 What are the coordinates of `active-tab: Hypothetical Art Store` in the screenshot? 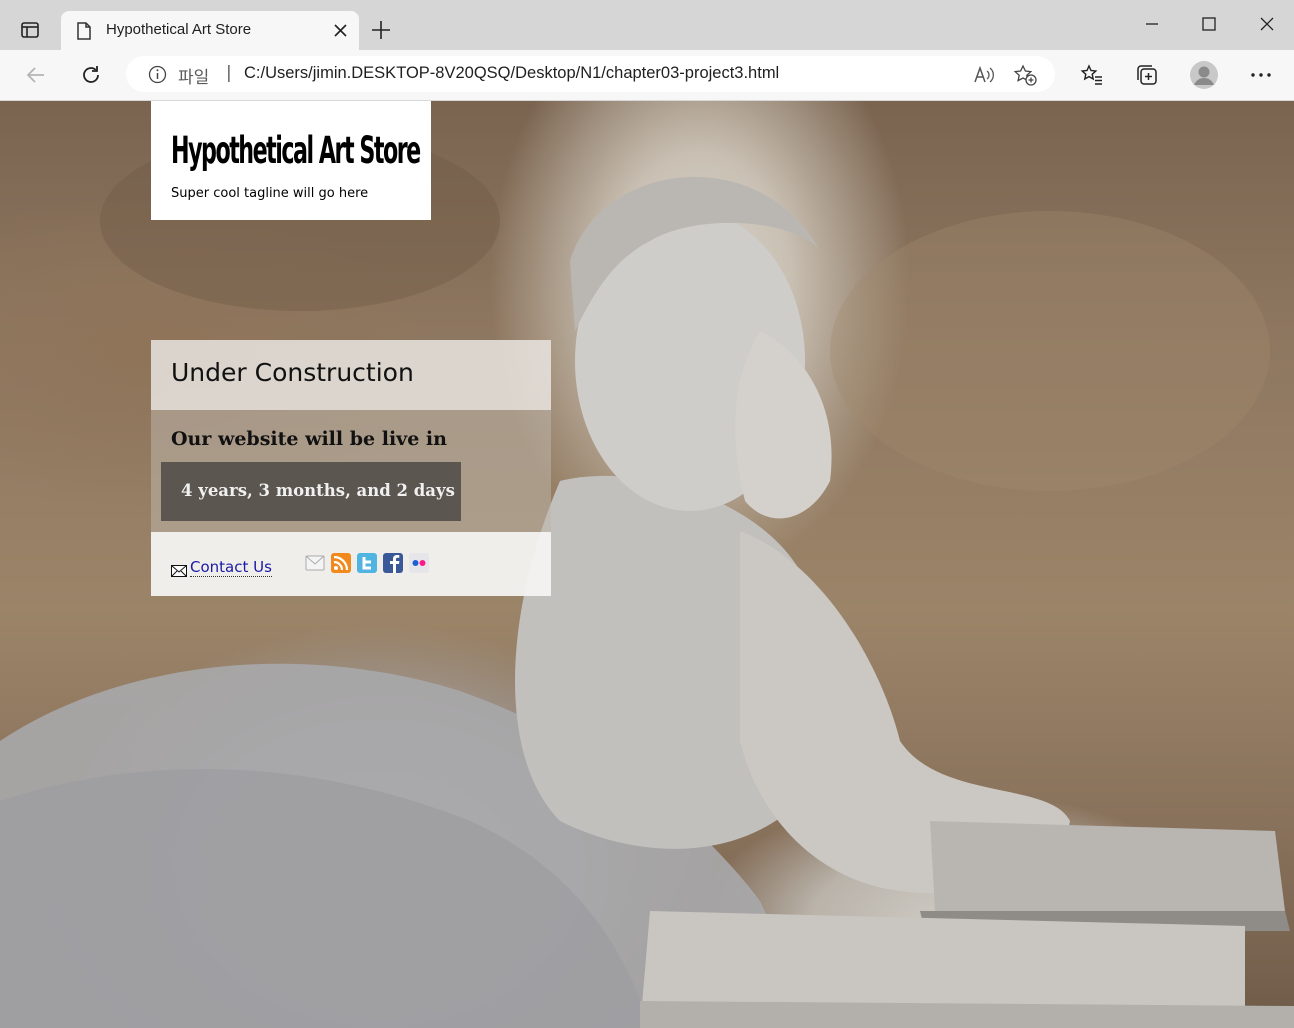 It's located at (210, 30).